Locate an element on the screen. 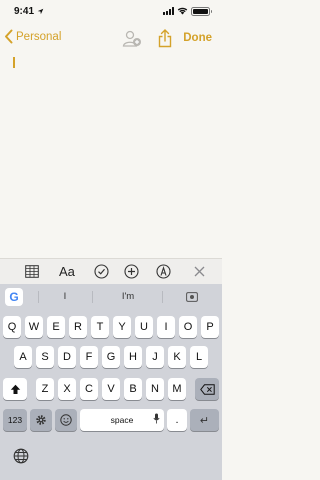  space-label: space is located at coordinates (122, 420).